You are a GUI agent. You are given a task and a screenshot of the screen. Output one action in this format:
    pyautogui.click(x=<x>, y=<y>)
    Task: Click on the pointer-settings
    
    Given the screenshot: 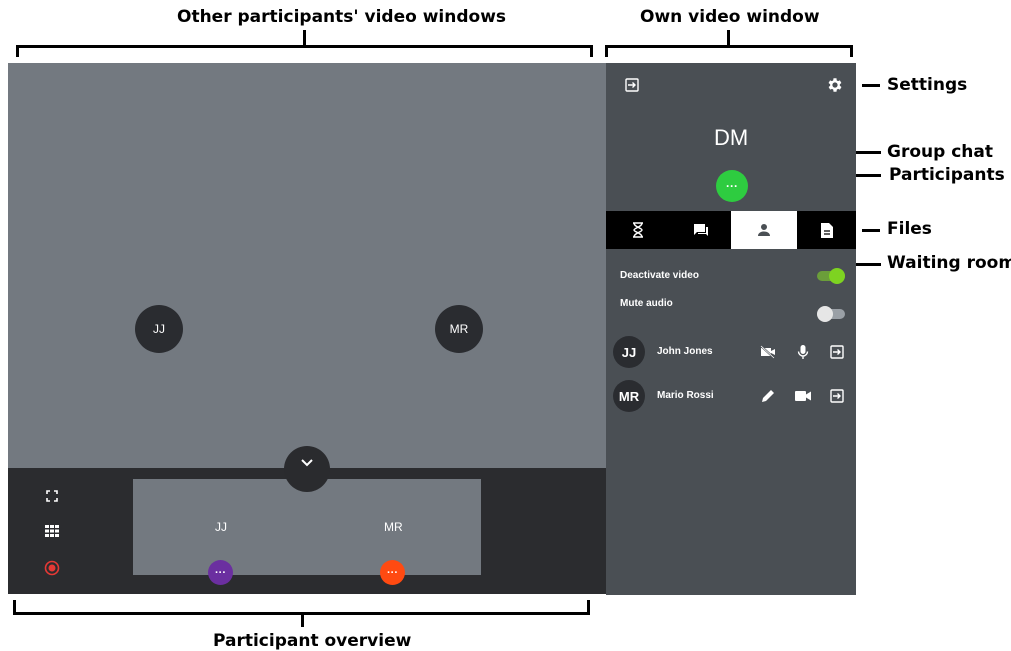 What is the action you would take?
    pyautogui.click(x=871, y=85)
    